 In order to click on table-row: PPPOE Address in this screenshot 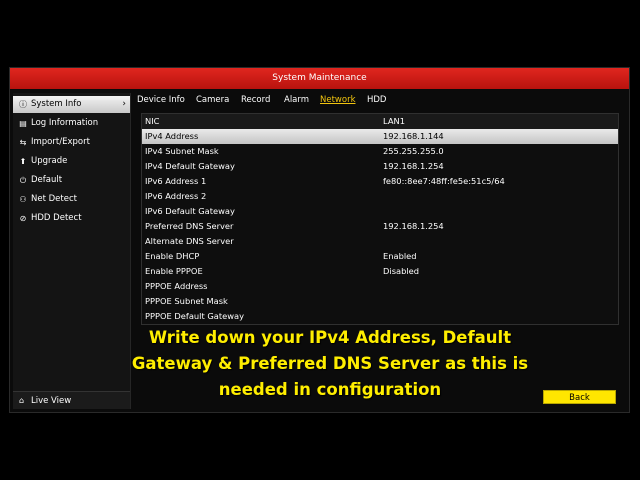, I will do `click(380, 286)`.